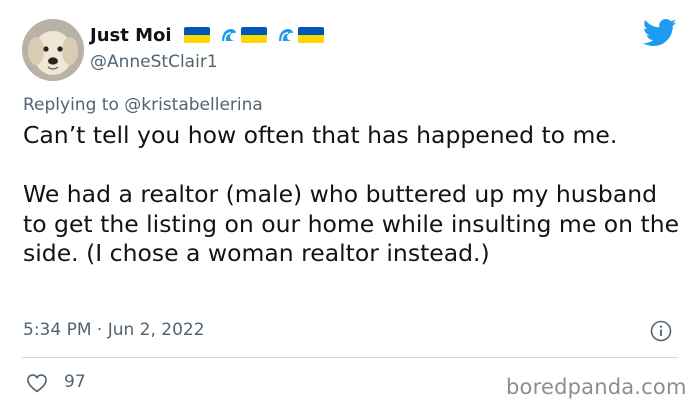  Describe the element at coordinates (154, 62) in the screenshot. I see `author-handle: @AnneStClair1` at that location.